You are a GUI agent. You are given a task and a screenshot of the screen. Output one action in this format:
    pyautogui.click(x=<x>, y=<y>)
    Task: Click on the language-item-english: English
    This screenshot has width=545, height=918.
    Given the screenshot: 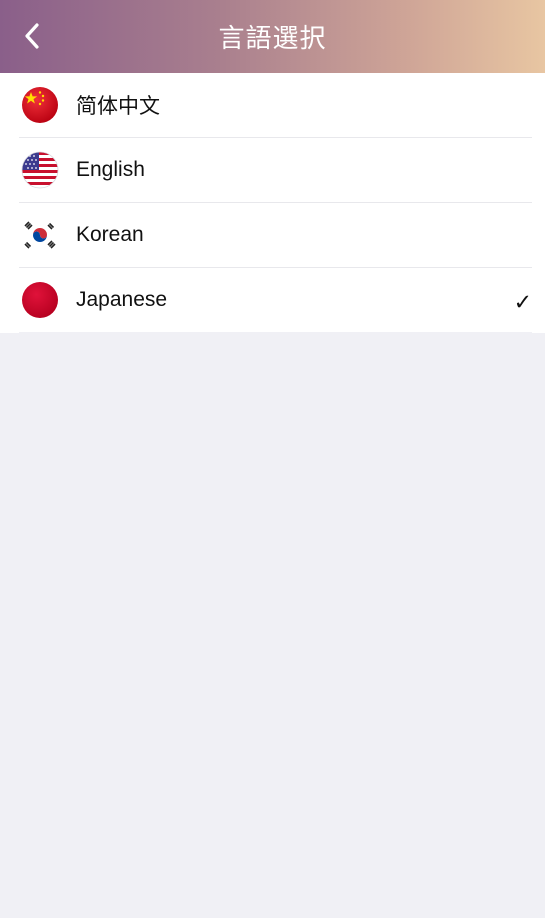 What is the action you would take?
    pyautogui.click(x=275, y=170)
    